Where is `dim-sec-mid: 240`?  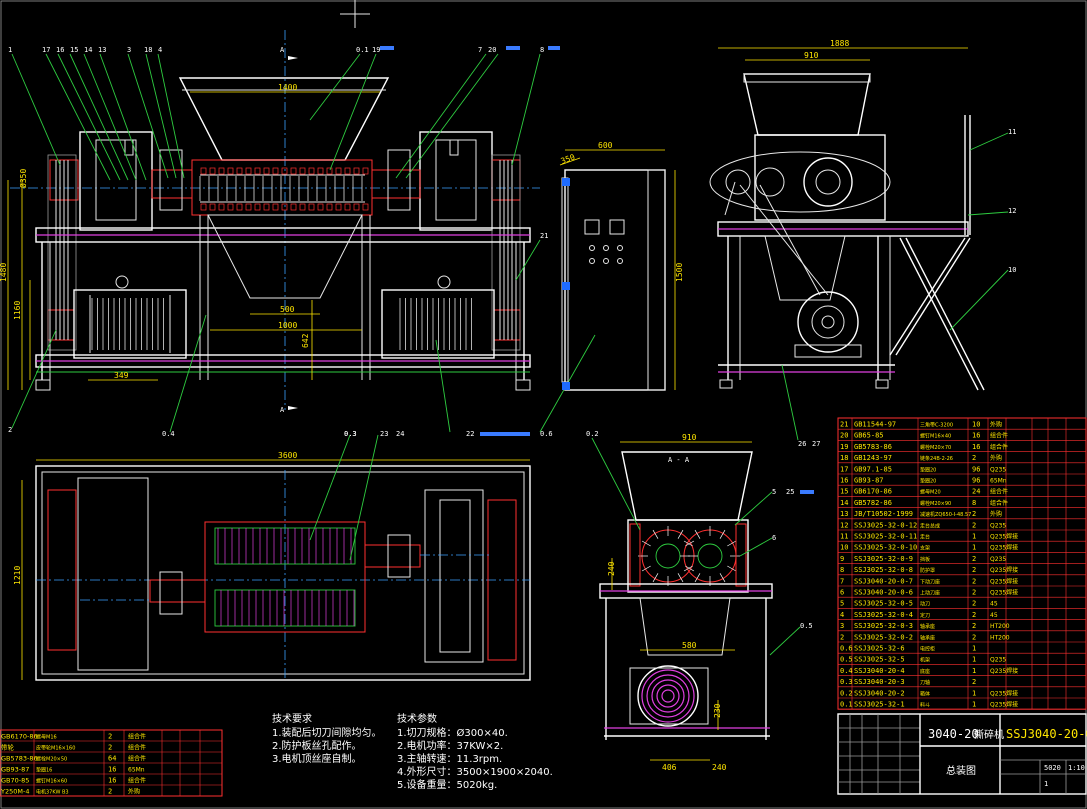 dim-sec-mid: 240 is located at coordinates (611, 568).